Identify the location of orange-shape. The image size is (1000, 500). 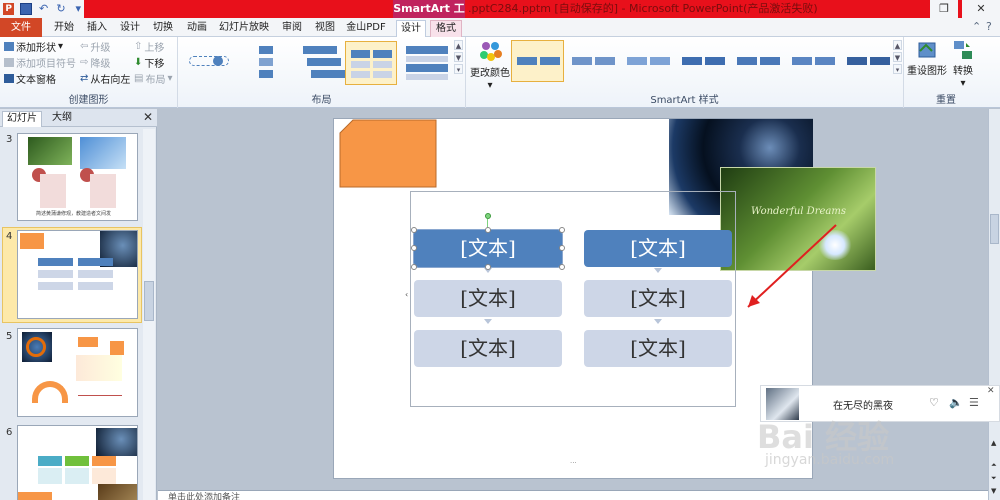
(388, 154).